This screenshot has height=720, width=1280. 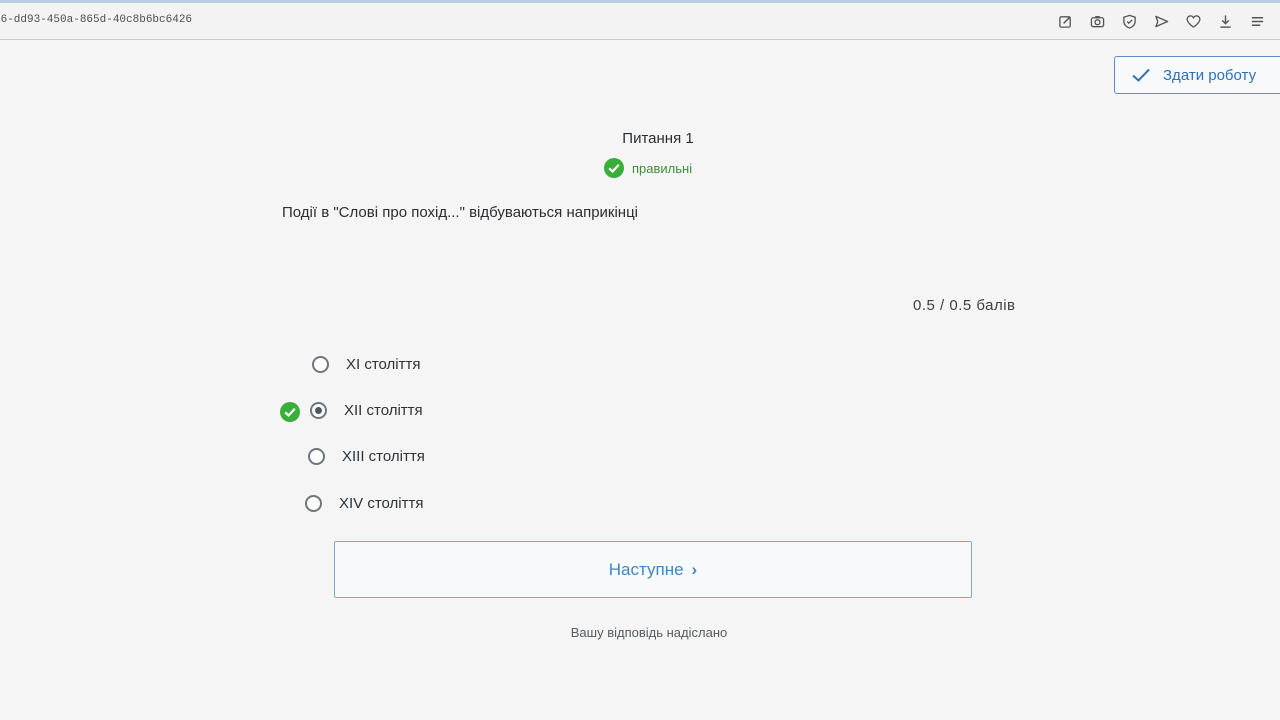 I want to click on next-button: Наступне ›, so click(x=653, y=569).